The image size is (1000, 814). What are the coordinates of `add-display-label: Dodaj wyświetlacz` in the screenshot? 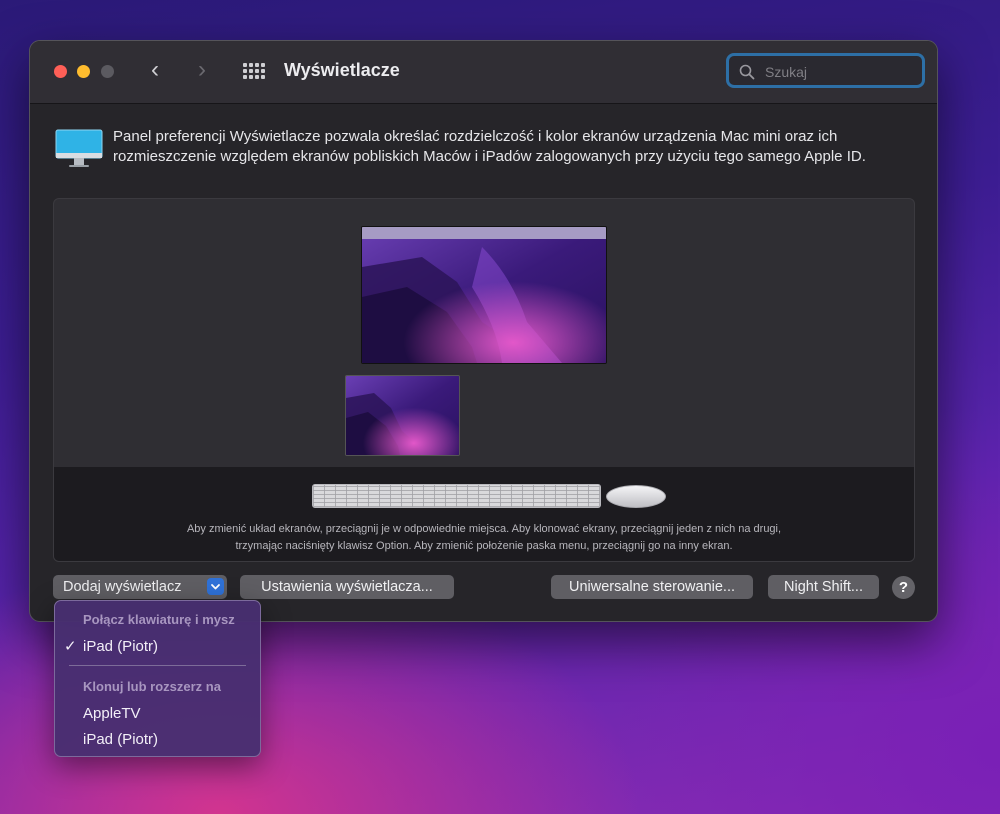 It's located at (122, 587).